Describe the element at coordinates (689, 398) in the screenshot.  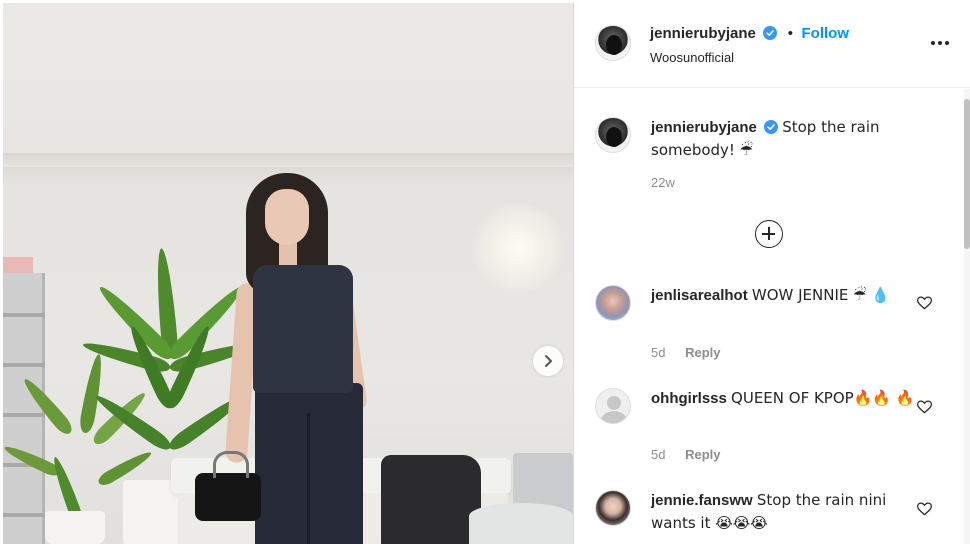
I see `comment-username: ohhgirlsss` at that location.